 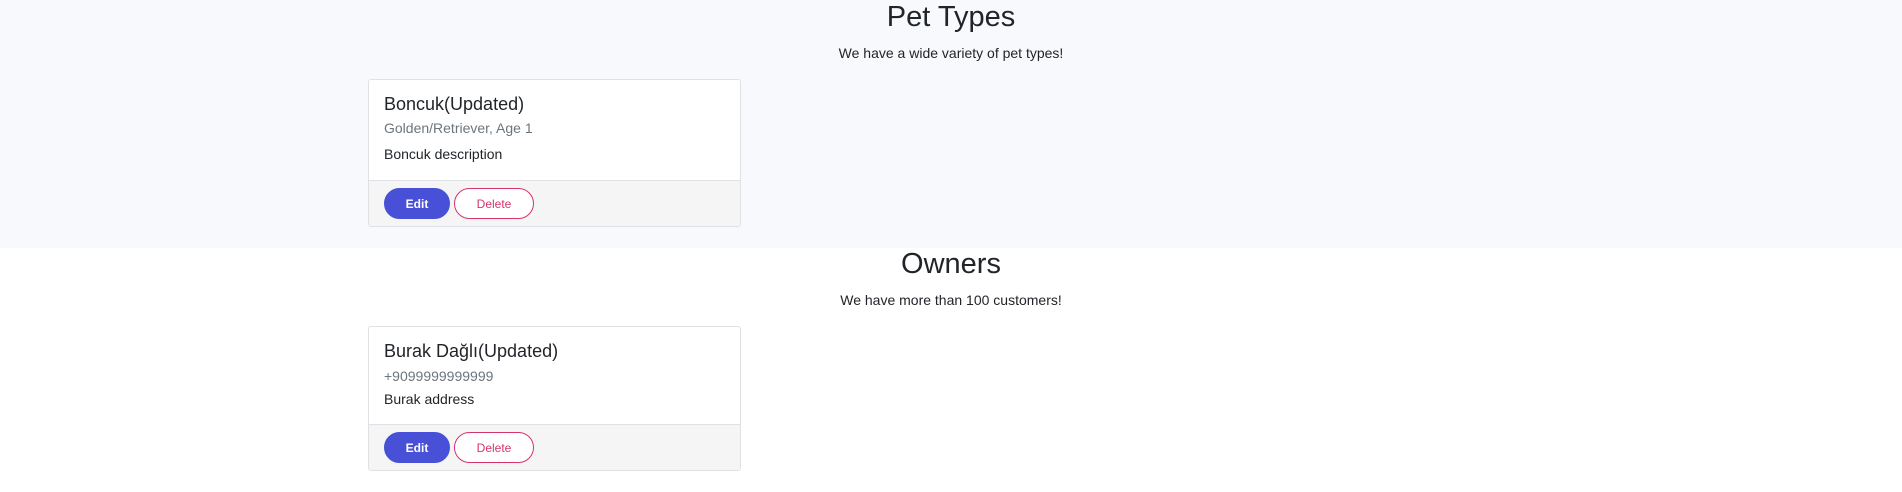 I want to click on pet-types-title: Pet Types, so click(x=951, y=17).